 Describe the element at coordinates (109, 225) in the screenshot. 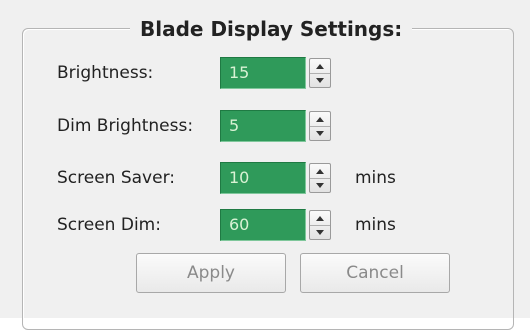

I see `screen-dim-label: Screen Dim:` at that location.